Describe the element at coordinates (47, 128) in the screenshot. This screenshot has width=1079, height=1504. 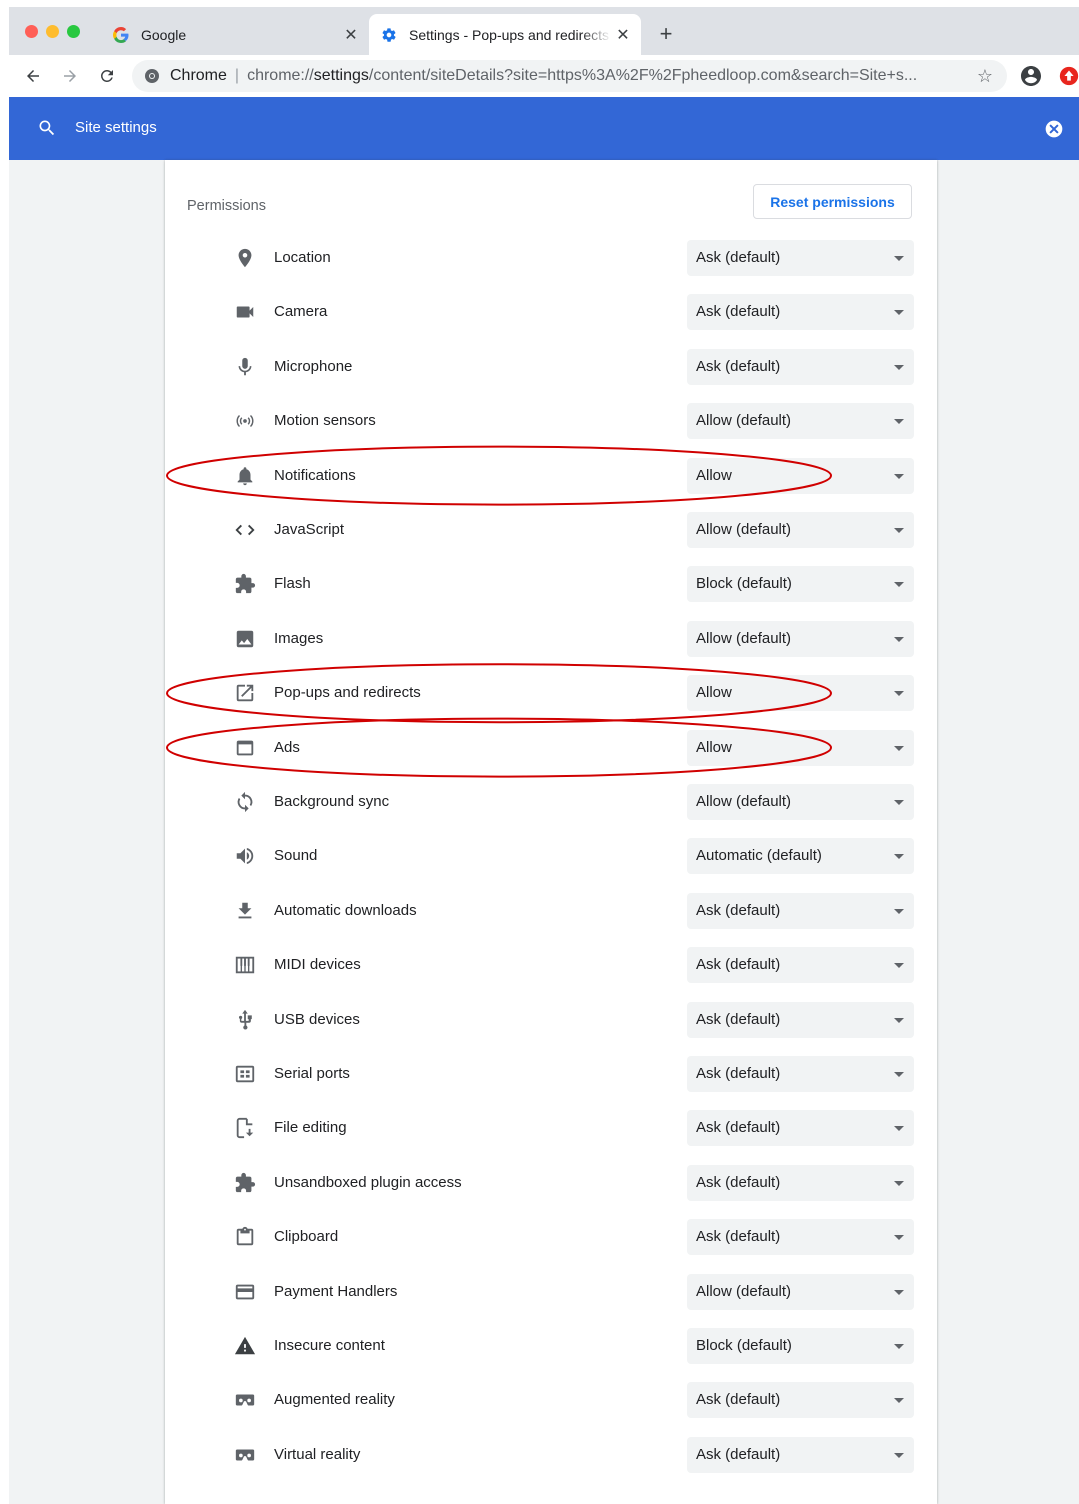
I see `search-icon` at that location.